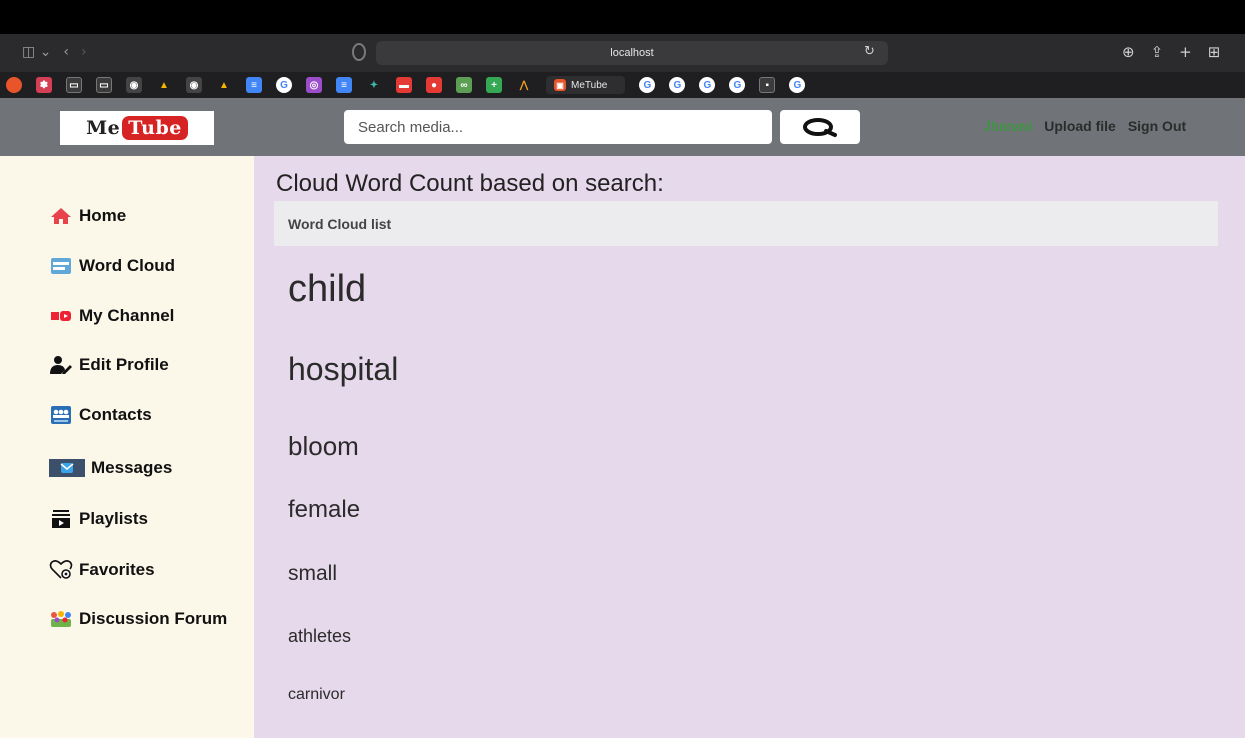 Image resolution: width=1245 pixels, height=738 pixels. I want to click on sidebar-item-word-cloud: Word Cloud, so click(111, 266).